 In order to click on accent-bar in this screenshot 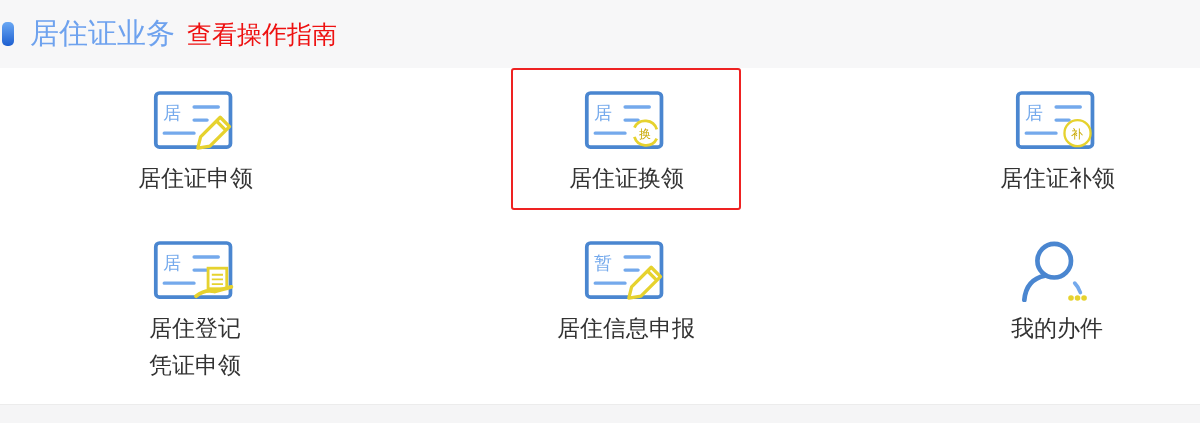, I will do `click(8, 34)`.